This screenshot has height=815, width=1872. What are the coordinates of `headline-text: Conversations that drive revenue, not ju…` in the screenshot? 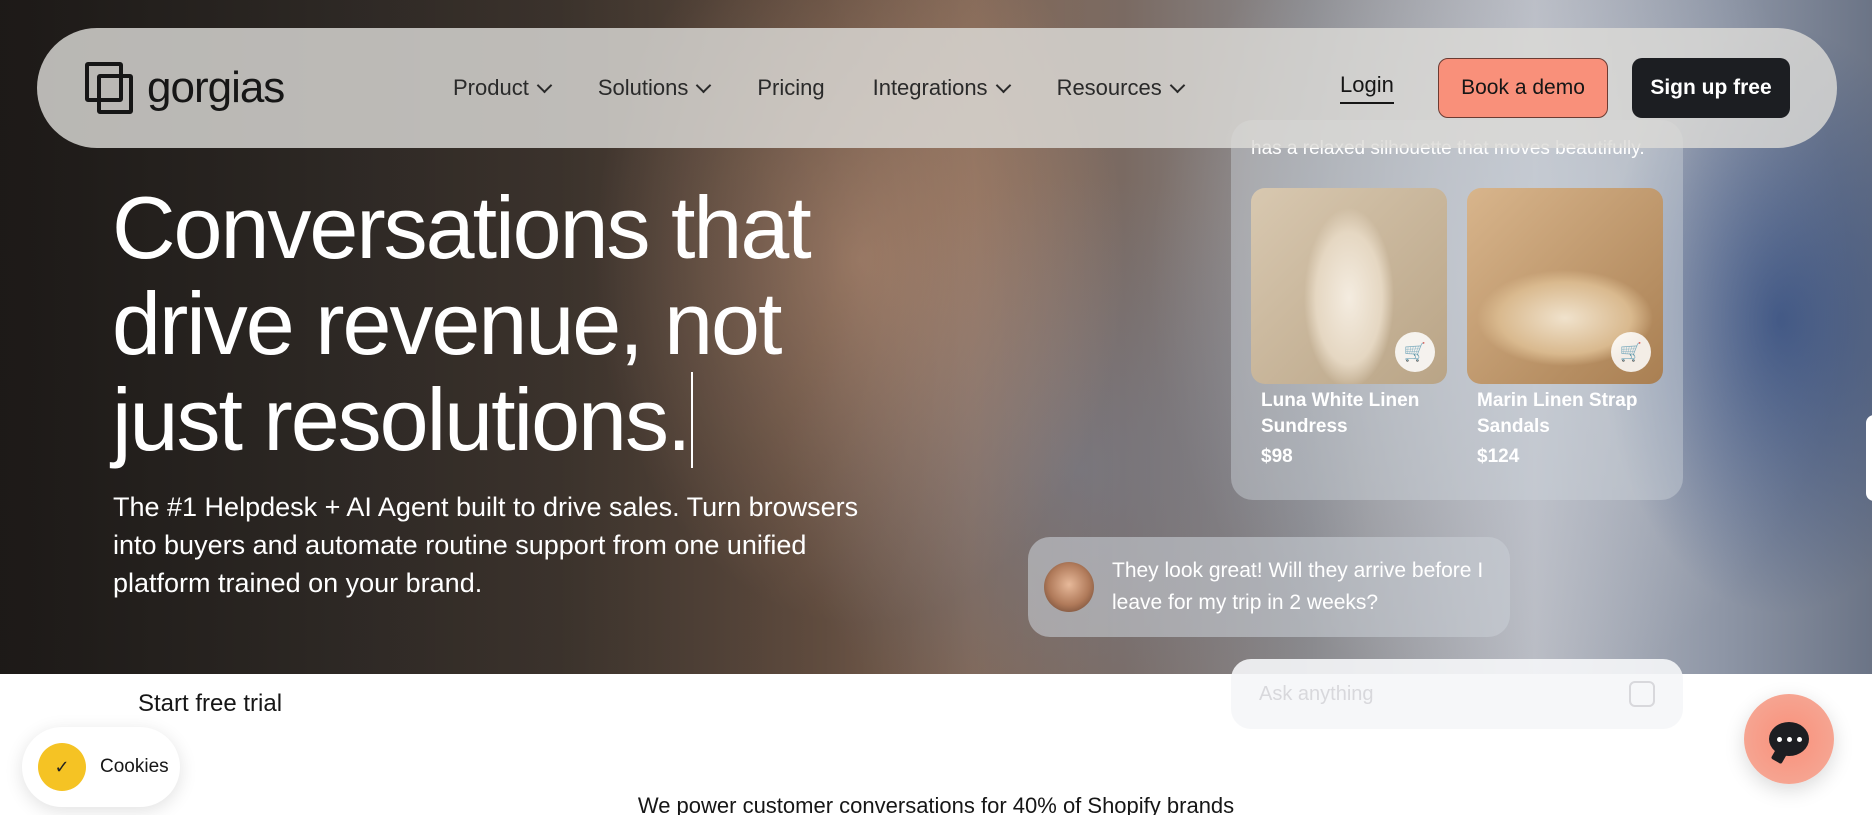 It's located at (462, 323).